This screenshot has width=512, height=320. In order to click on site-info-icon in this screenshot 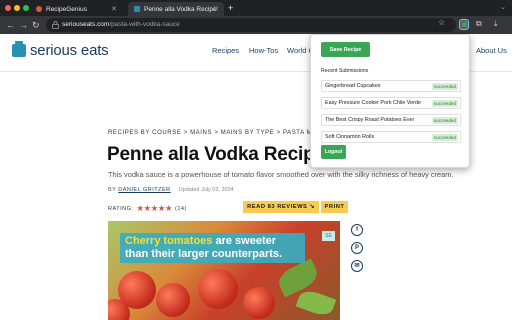, I will do `click(55, 25)`.